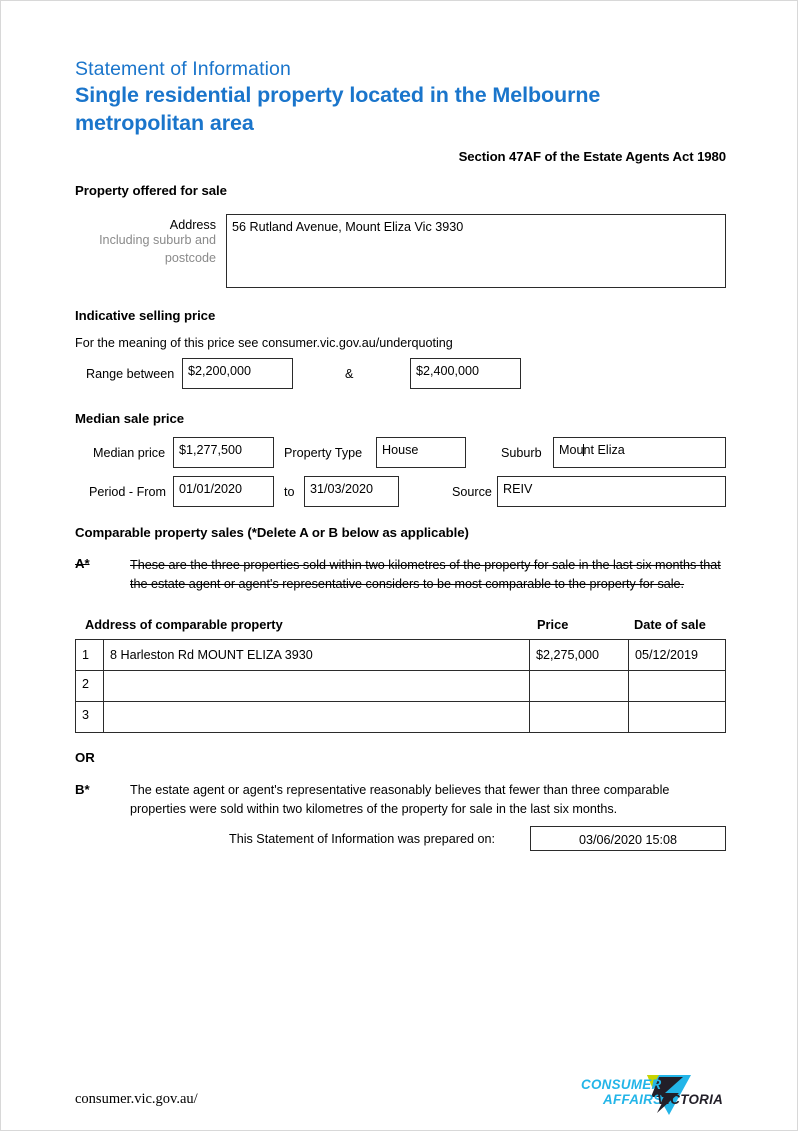  Describe the element at coordinates (82, 563) in the screenshot. I see `option-a-marker: A*` at that location.